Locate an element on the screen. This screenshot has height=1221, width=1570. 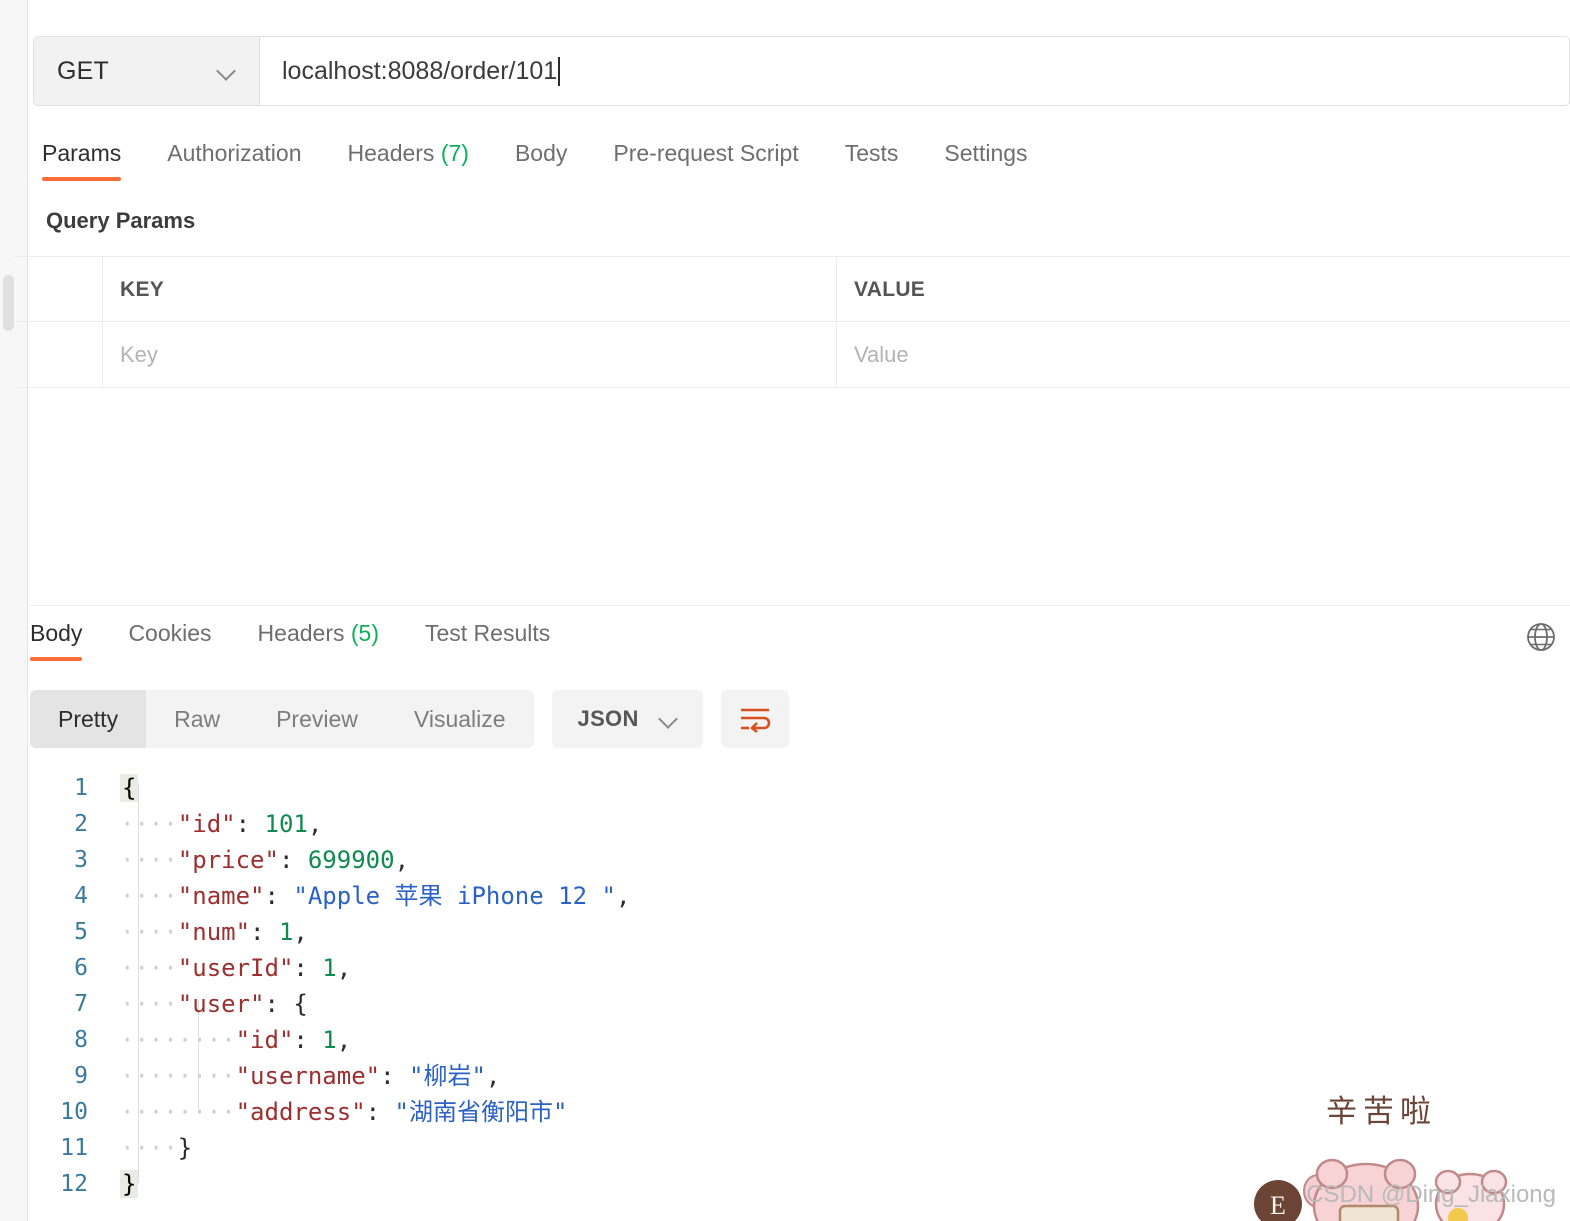
response-tab-body: Body is located at coordinates (67, 640).